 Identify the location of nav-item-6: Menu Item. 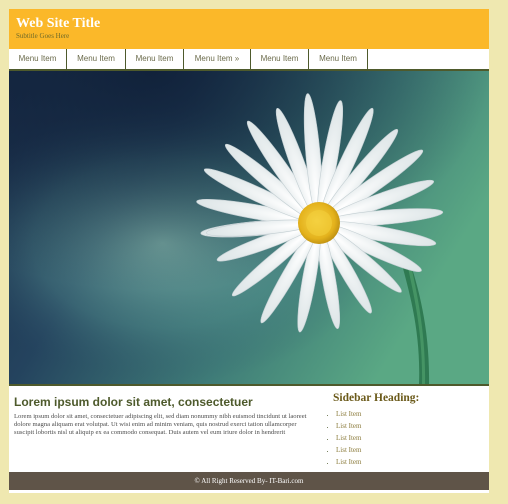
(338, 59).